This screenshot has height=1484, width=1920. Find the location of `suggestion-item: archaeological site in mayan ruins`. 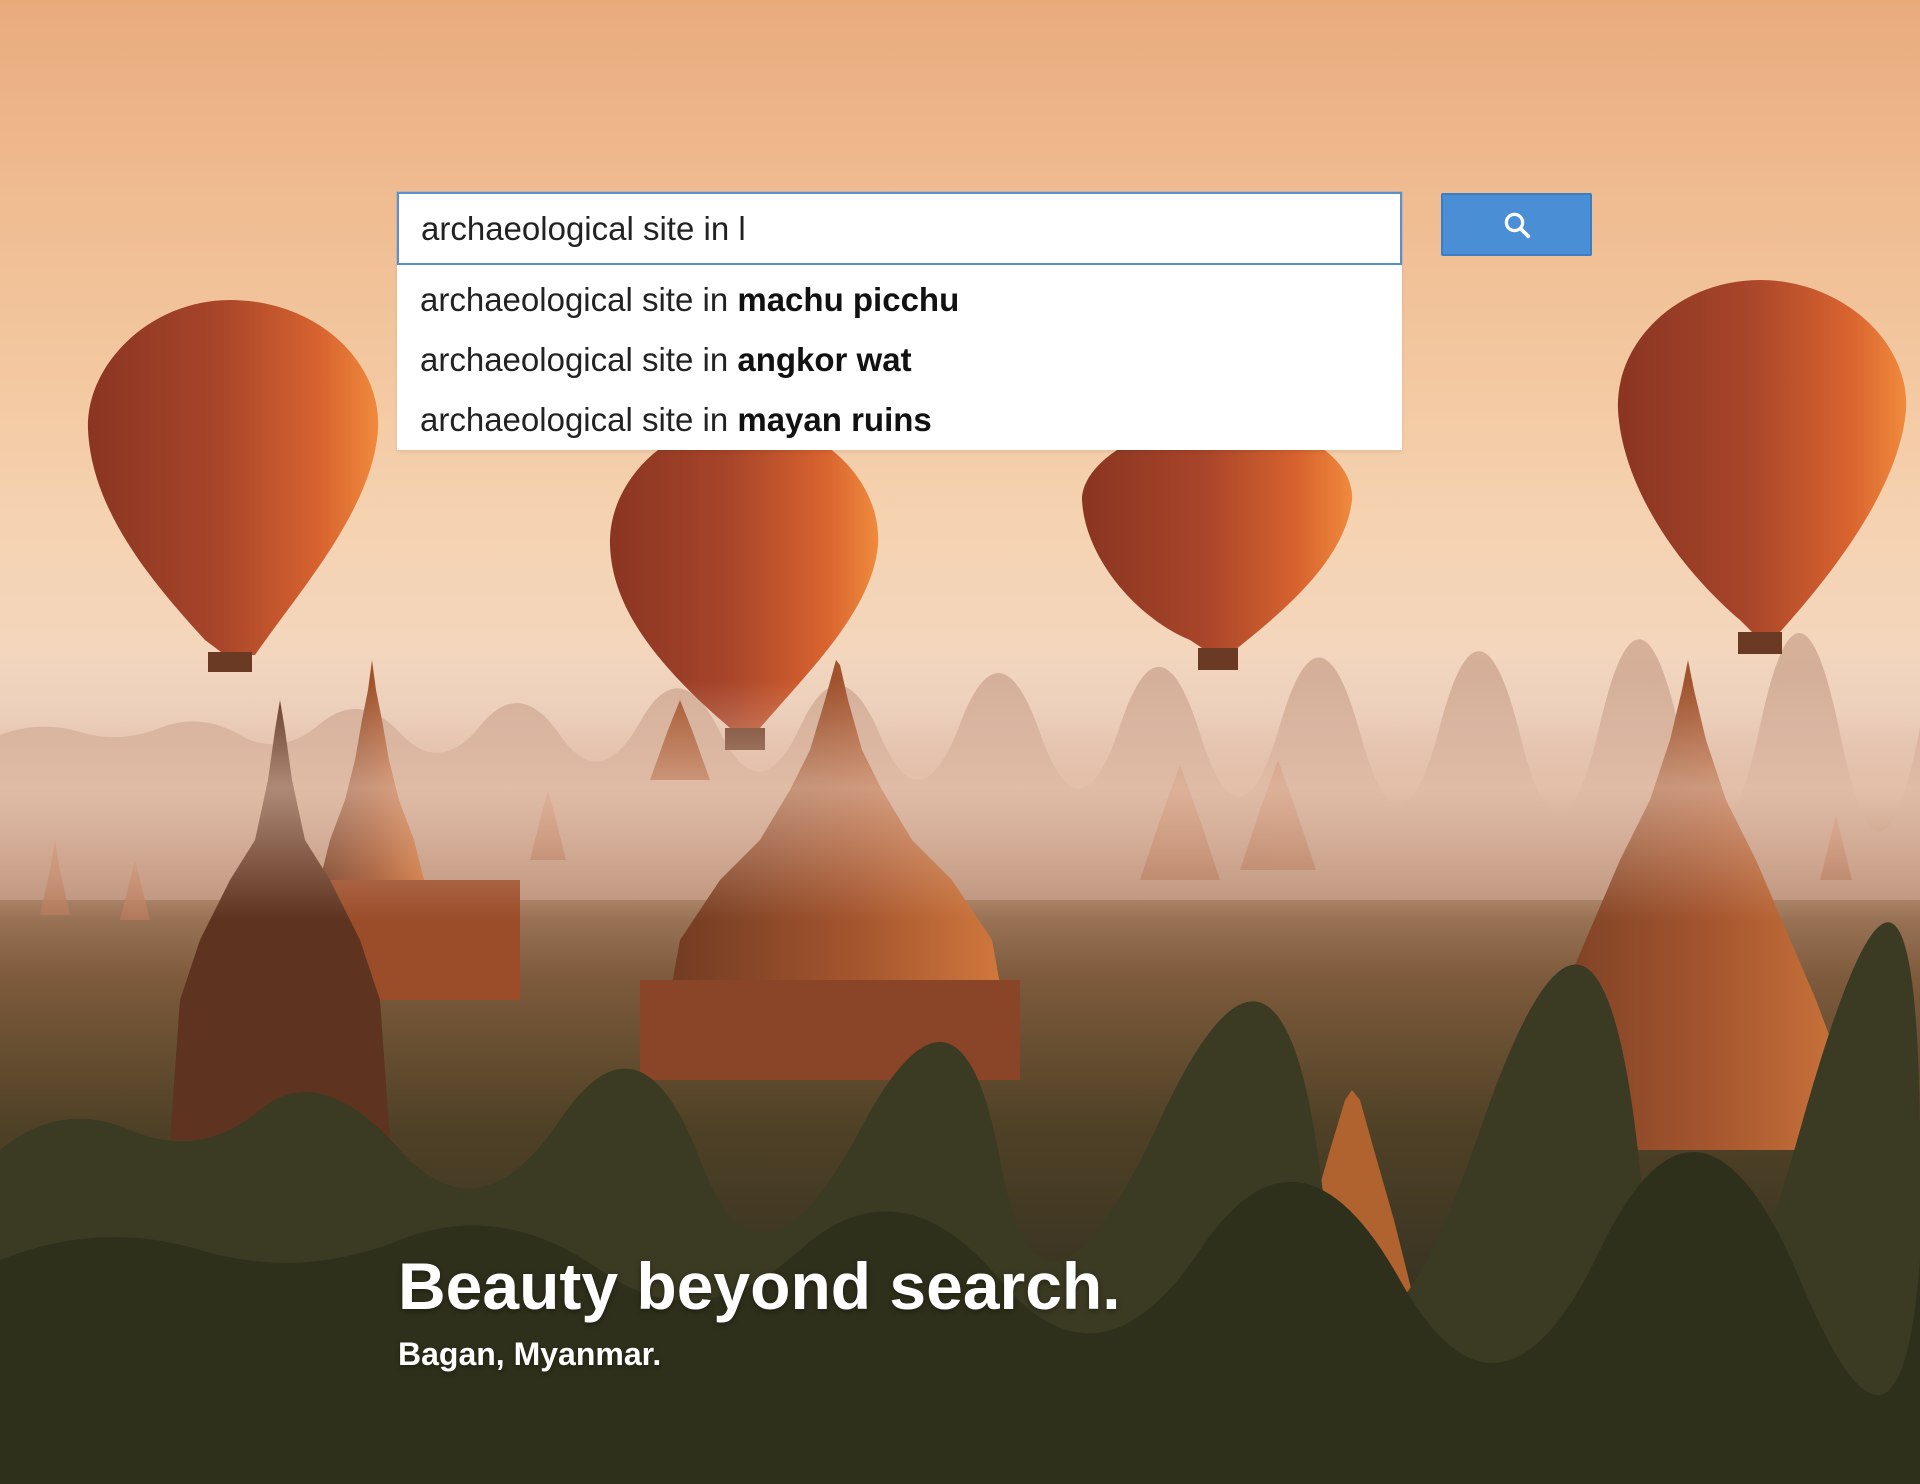

suggestion-item: archaeological site in mayan ruins is located at coordinates (899, 421).